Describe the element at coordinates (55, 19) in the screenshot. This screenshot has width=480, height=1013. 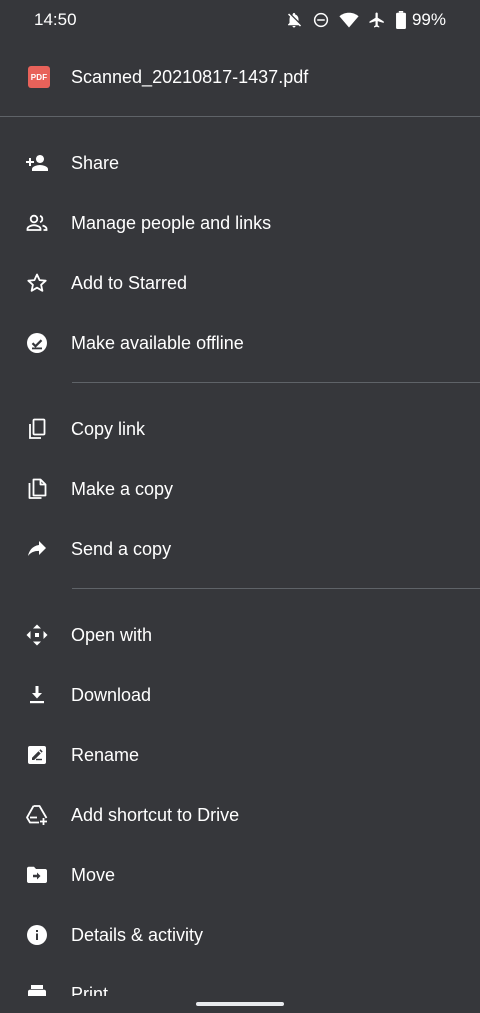
I see `status-time: 14:50` at that location.